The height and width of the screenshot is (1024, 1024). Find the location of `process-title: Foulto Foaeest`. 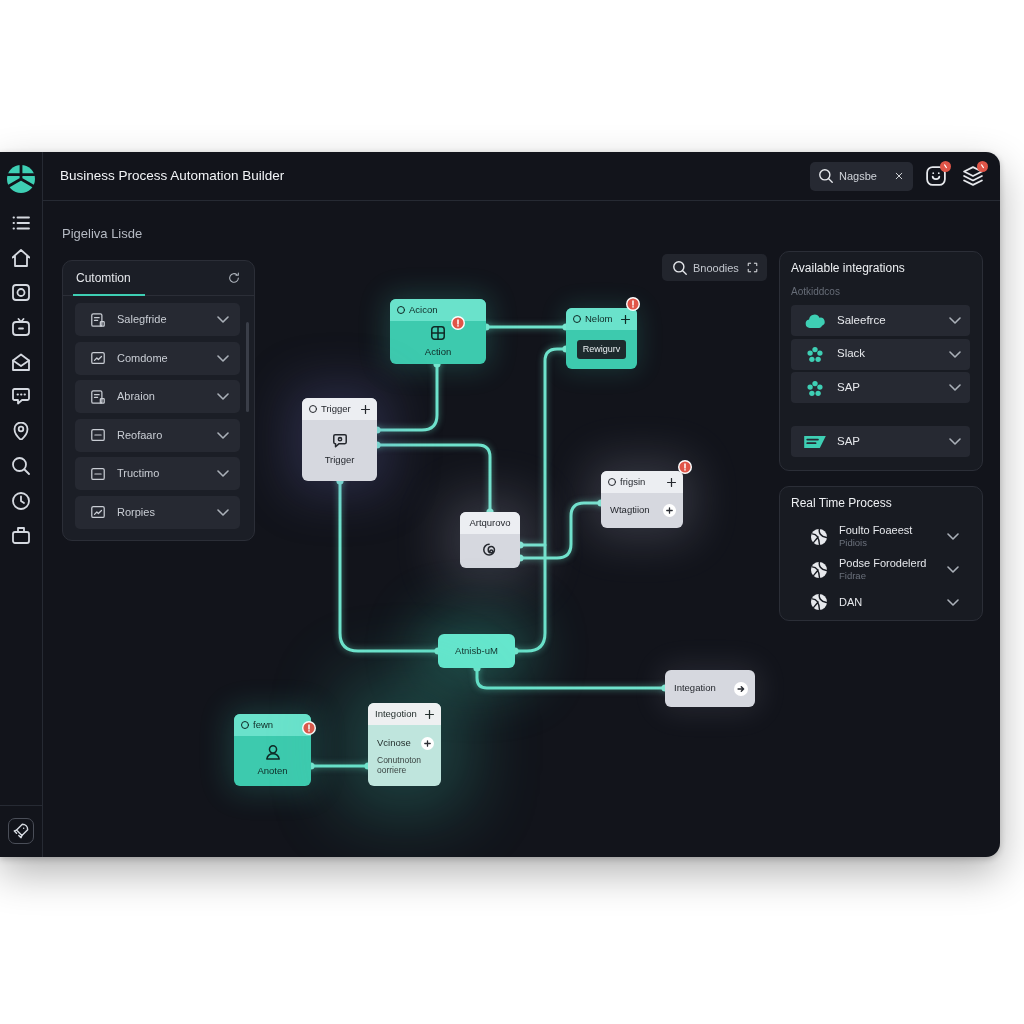

process-title: Foulto Foaeest is located at coordinates (876, 530).